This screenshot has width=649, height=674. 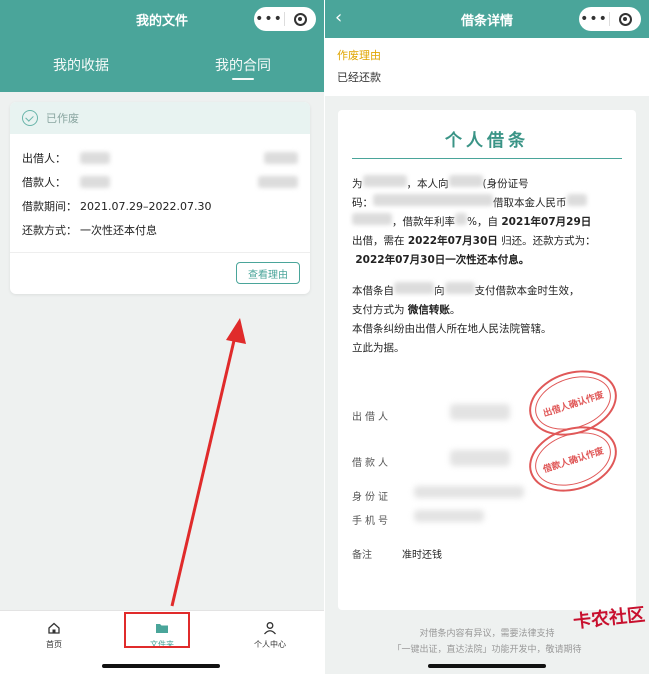 I want to click on text-to: 向, so click(x=439, y=291).